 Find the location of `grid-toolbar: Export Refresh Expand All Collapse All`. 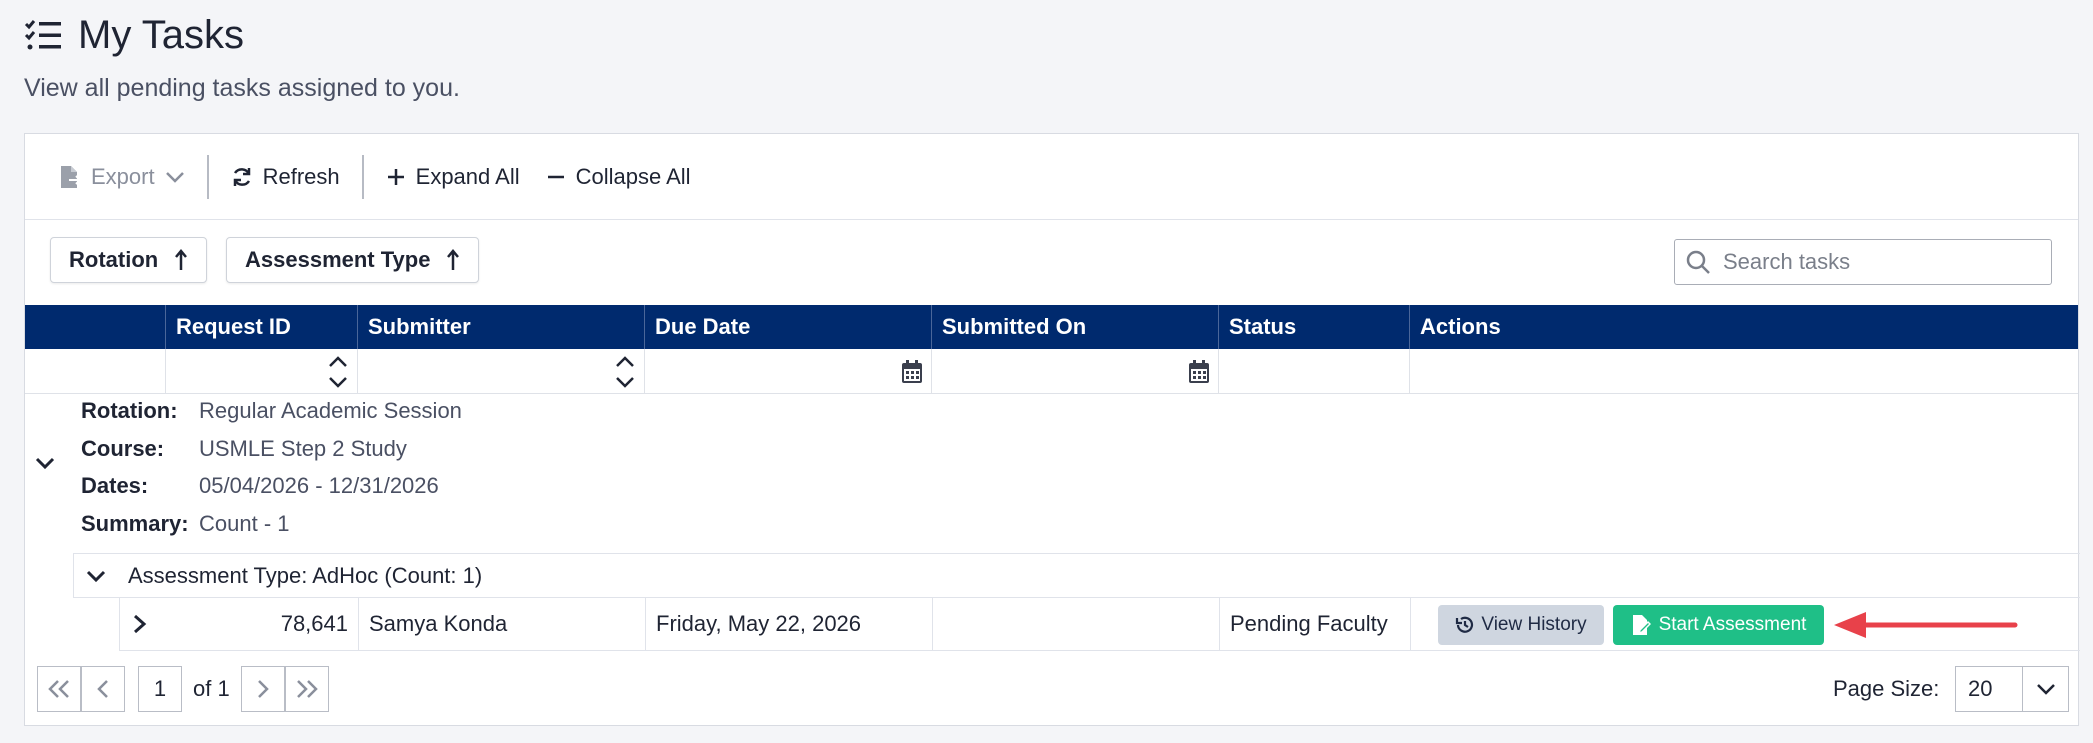

grid-toolbar: Export Refresh Expand All Collapse All is located at coordinates (1051, 177).